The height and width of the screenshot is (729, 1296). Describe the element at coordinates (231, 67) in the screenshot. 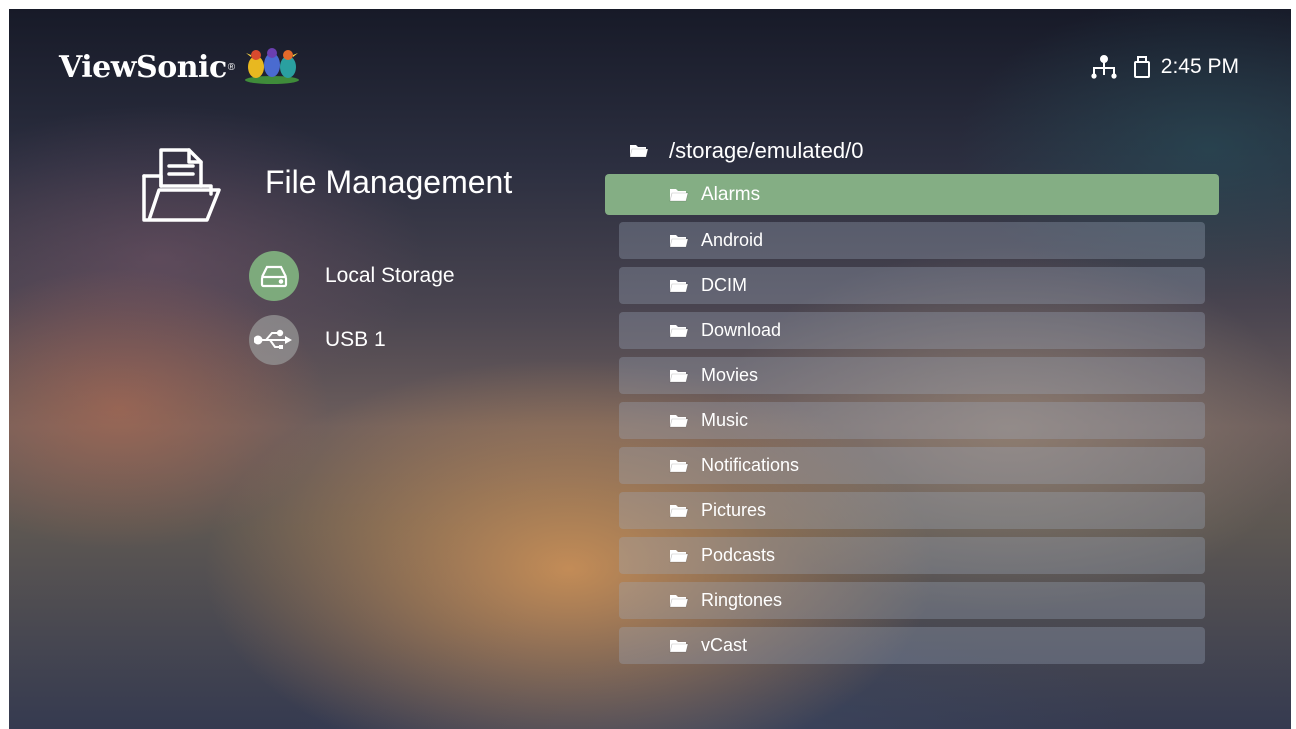

I see `brand-registered-mark: ®` at that location.